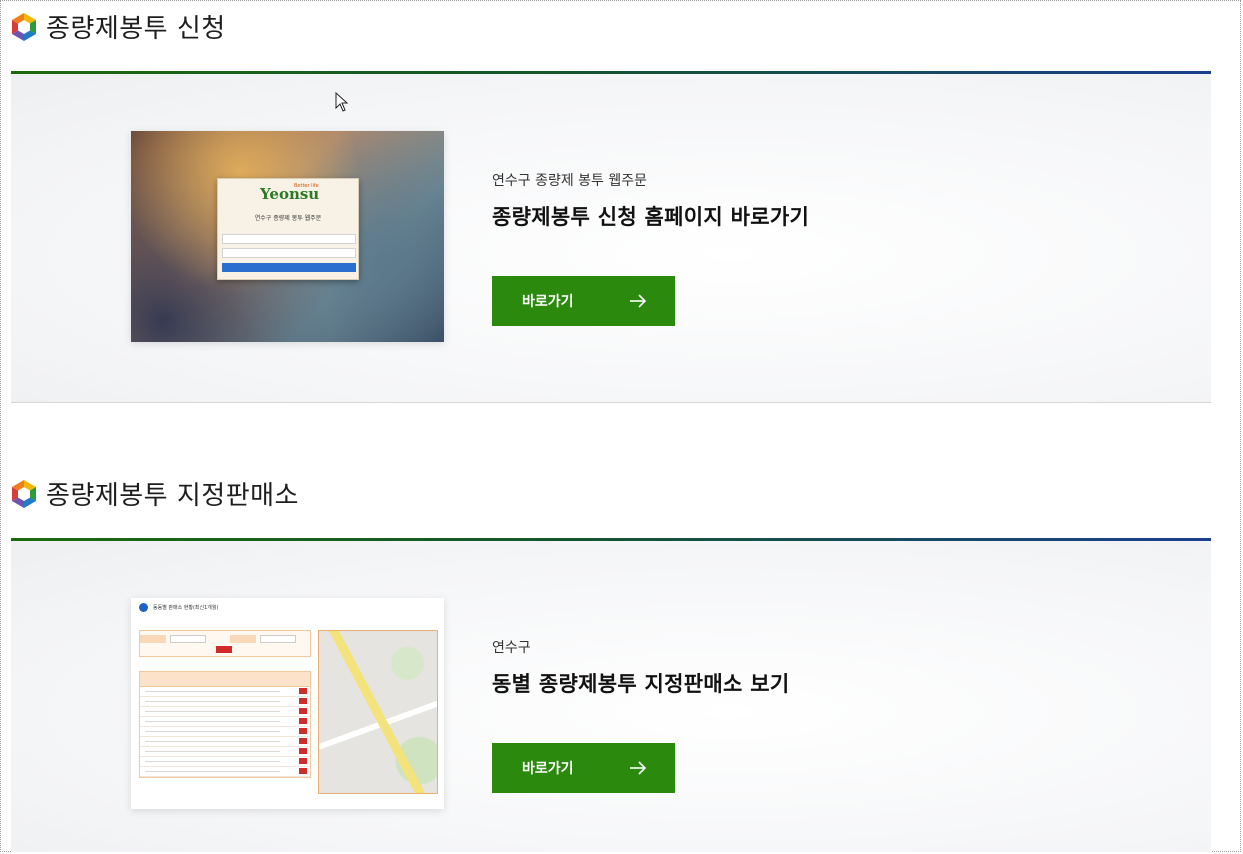 Image resolution: width=1243 pixels, height=854 pixels. What do you see at coordinates (225, 724) in the screenshot?
I see `preview-store-table` at bounding box center [225, 724].